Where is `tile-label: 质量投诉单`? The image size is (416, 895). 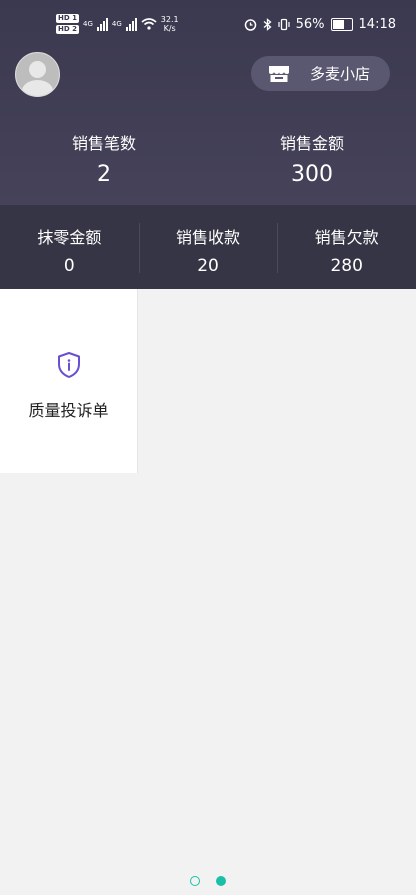
tile-label: 质量投诉单 is located at coordinates (68, 410).